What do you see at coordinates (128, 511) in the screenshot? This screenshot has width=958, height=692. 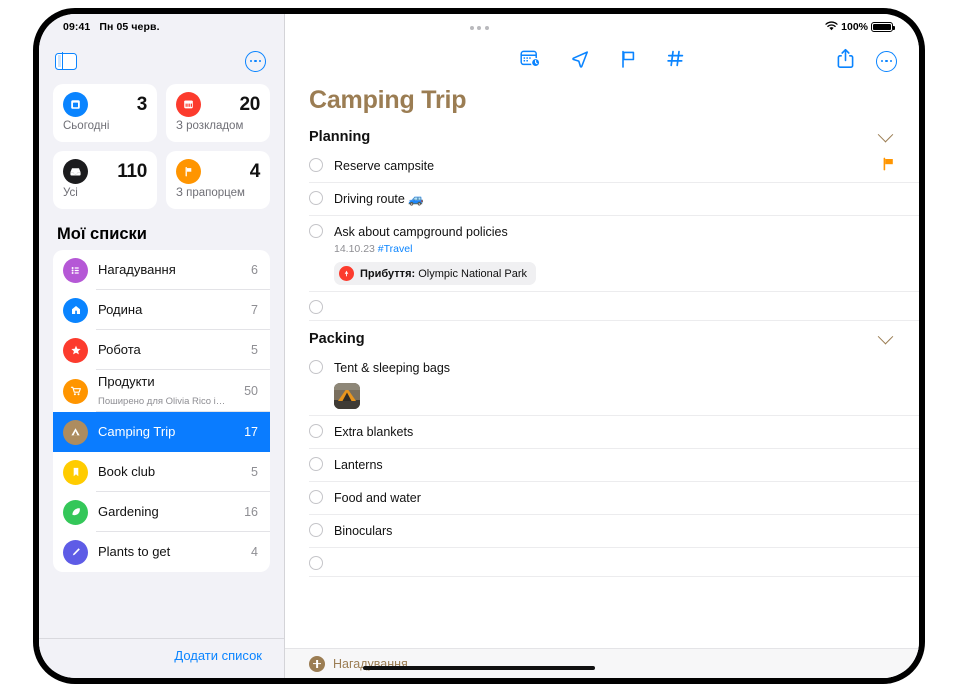 I see `list-name: Gardening` at bounding box center [128, 511].